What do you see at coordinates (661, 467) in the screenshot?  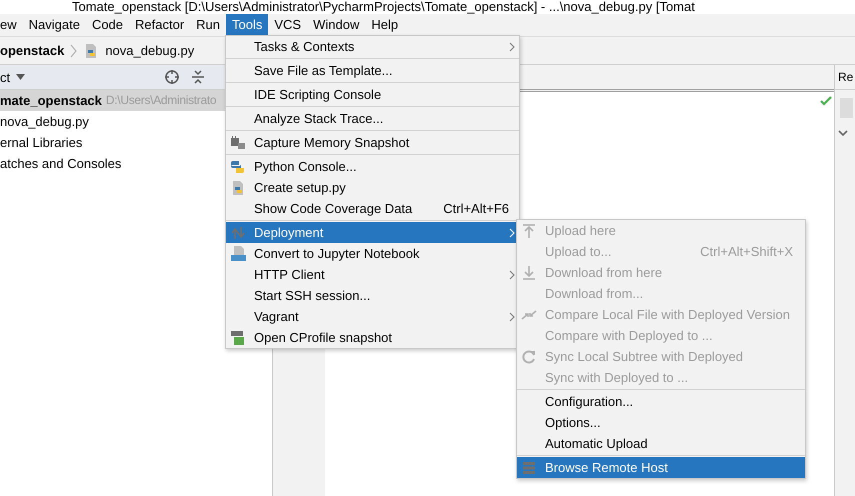 I see `menu-item: Browse Remote Host` at bounding box center [661, 467].